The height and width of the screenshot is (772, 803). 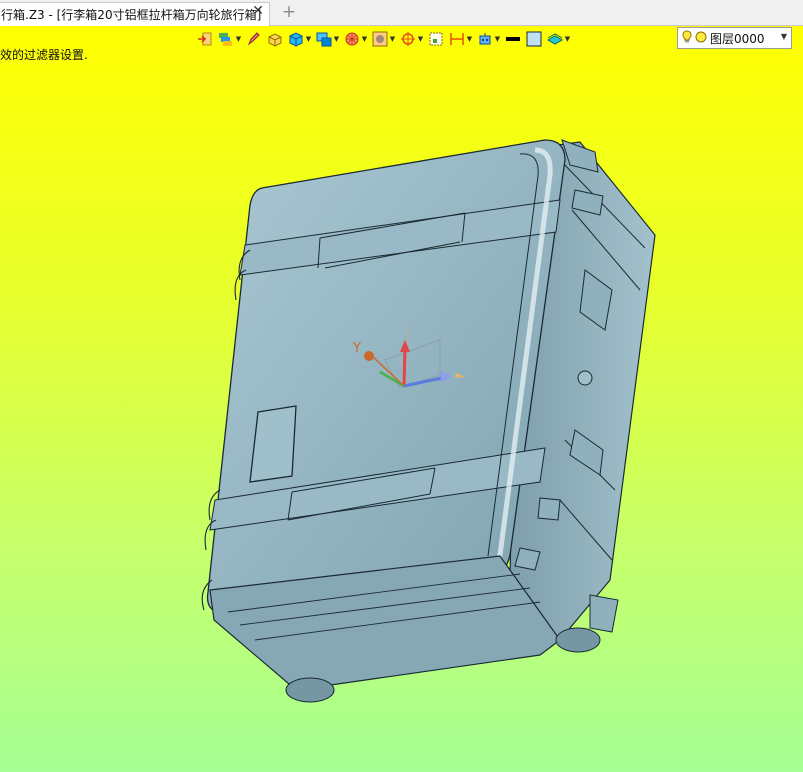 What do you see at coordinates (289, 12) in the screenshot?
I see `new-tab-button: +` at bounding box center [289, 12].